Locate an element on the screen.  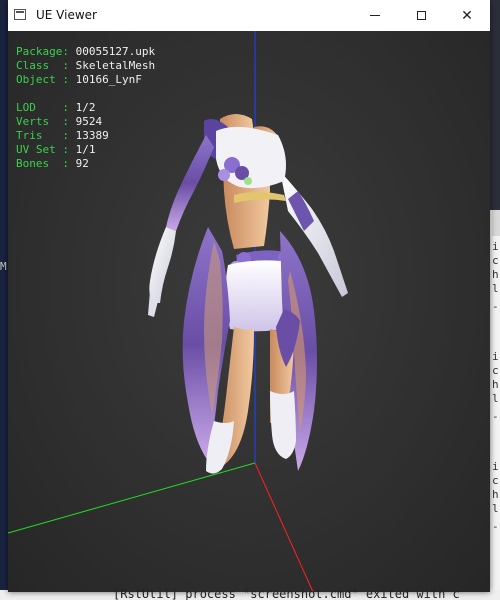
info-label-lod: LOD : is located at coordinates (42, 107).